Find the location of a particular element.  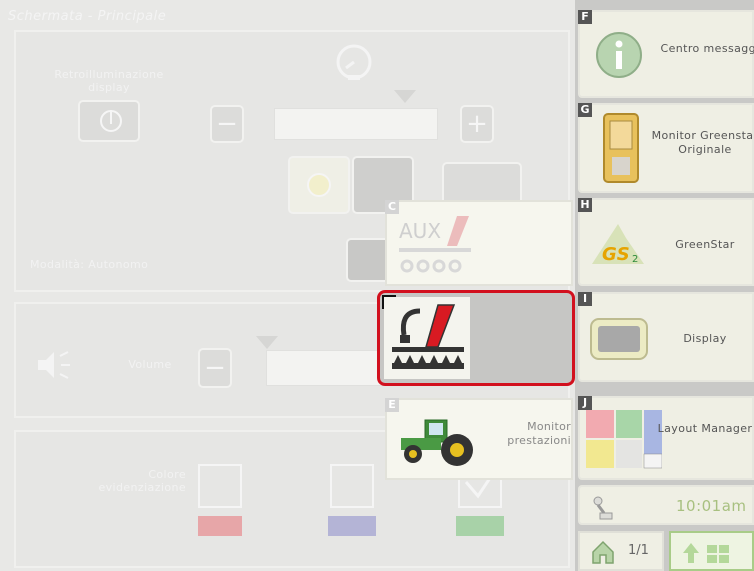

colour-label: Colore evidenziazione is located at coordinates (142, 481).